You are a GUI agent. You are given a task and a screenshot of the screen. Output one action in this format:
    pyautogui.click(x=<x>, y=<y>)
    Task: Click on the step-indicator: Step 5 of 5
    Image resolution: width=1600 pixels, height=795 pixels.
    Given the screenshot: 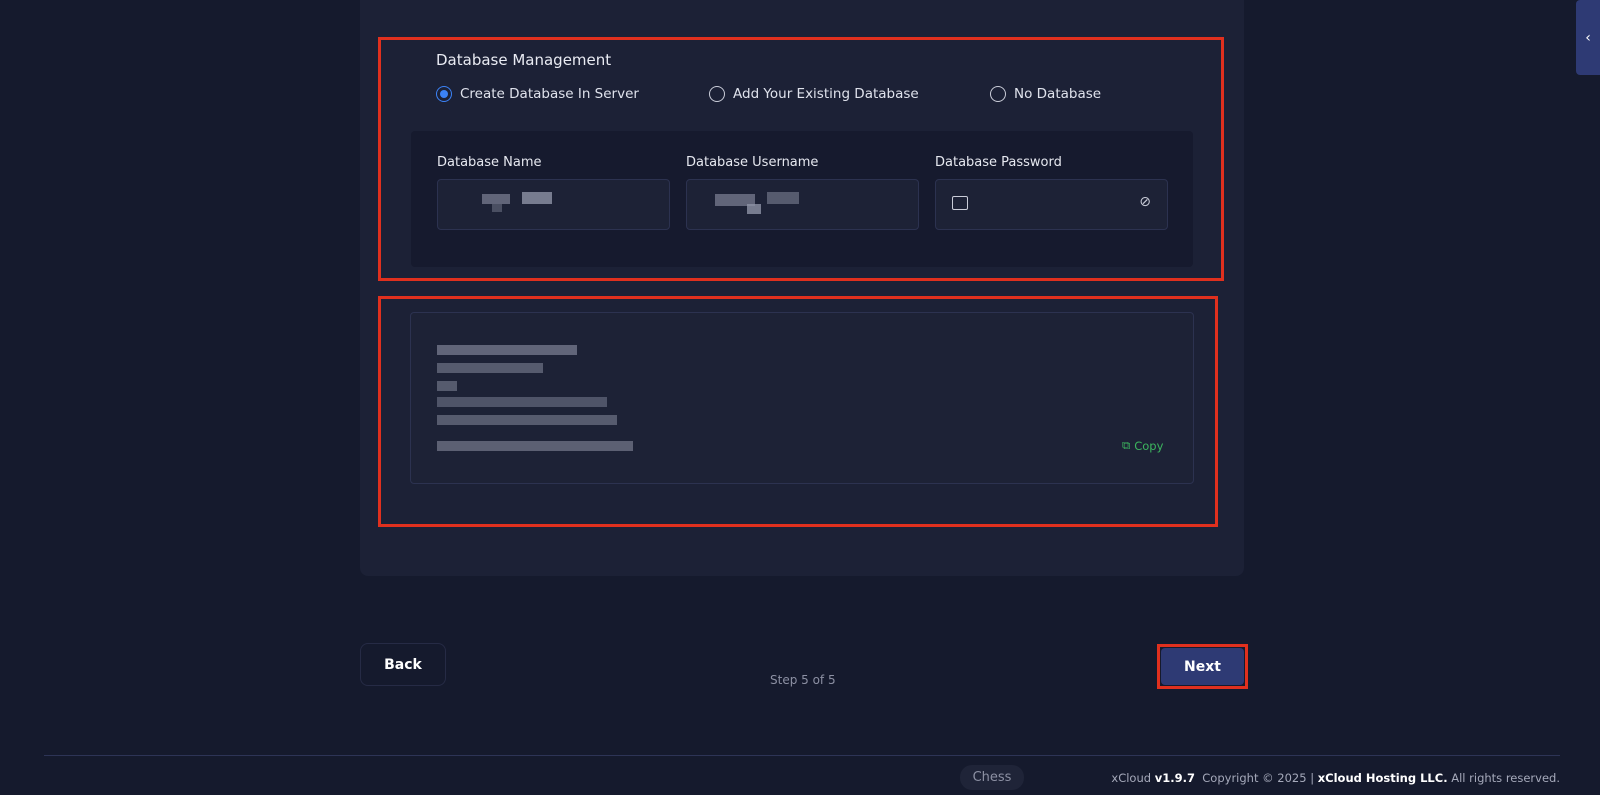 What is the action you would take?
    pyautogui.click(x=803, y=680)
    